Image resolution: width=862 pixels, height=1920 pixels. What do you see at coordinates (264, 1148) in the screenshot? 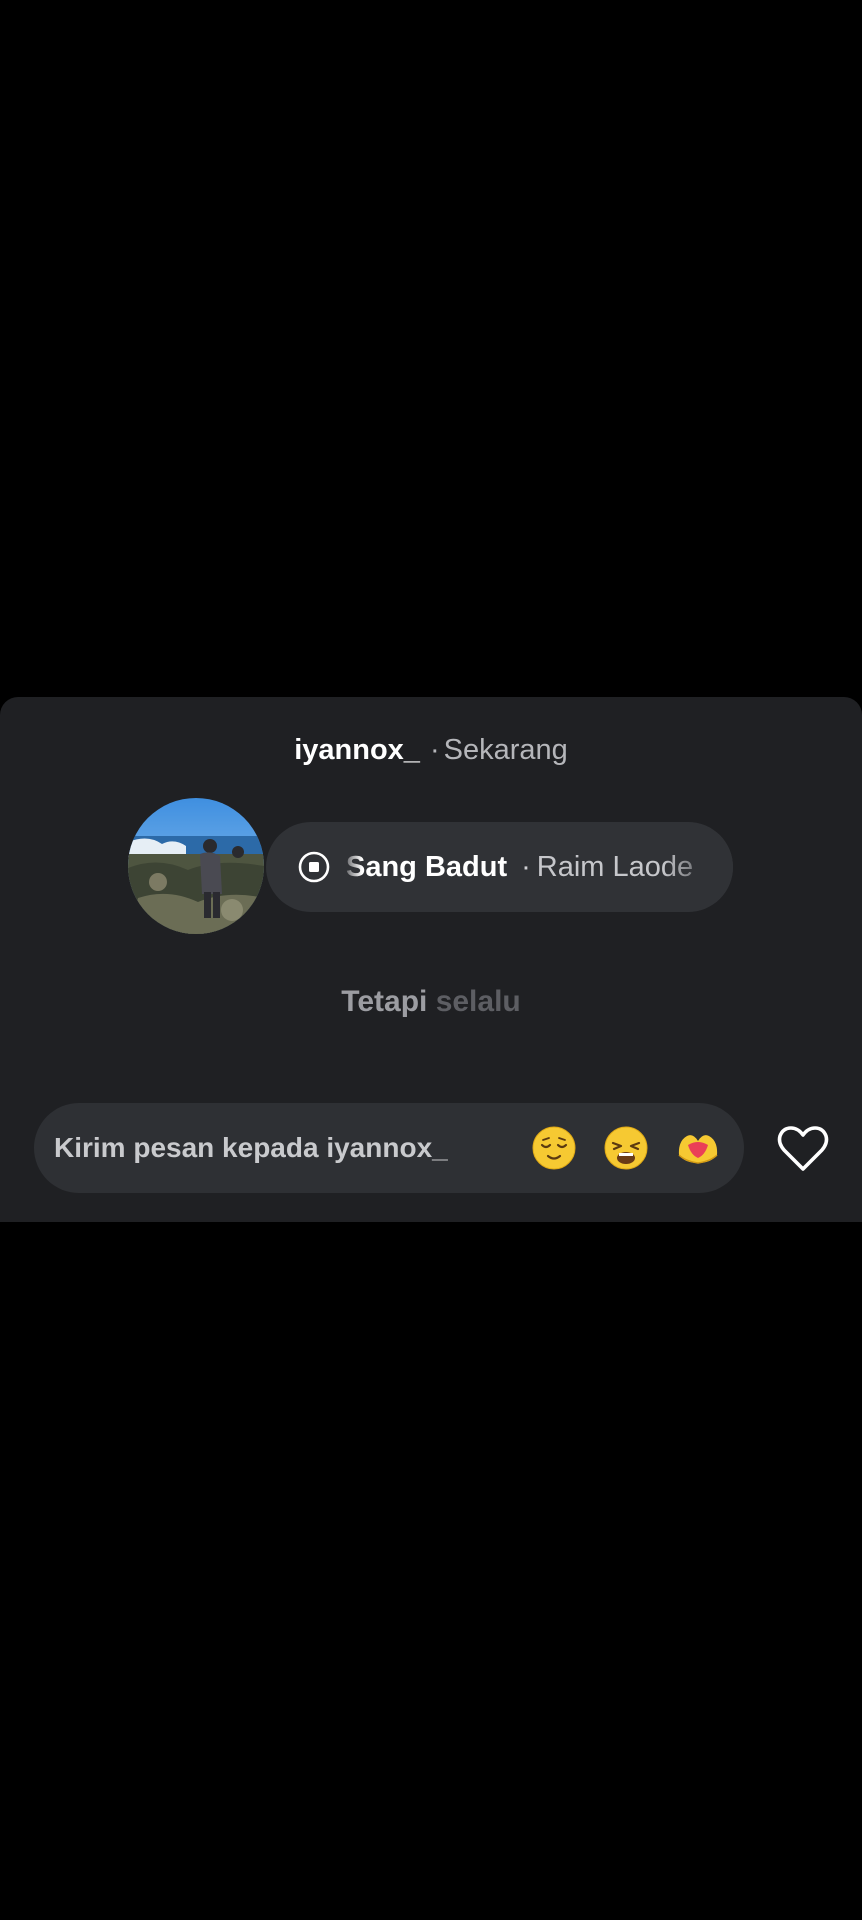
I see `message-input: Kirim pesan kepada iyannox_` at bounding box center [264, 1148].